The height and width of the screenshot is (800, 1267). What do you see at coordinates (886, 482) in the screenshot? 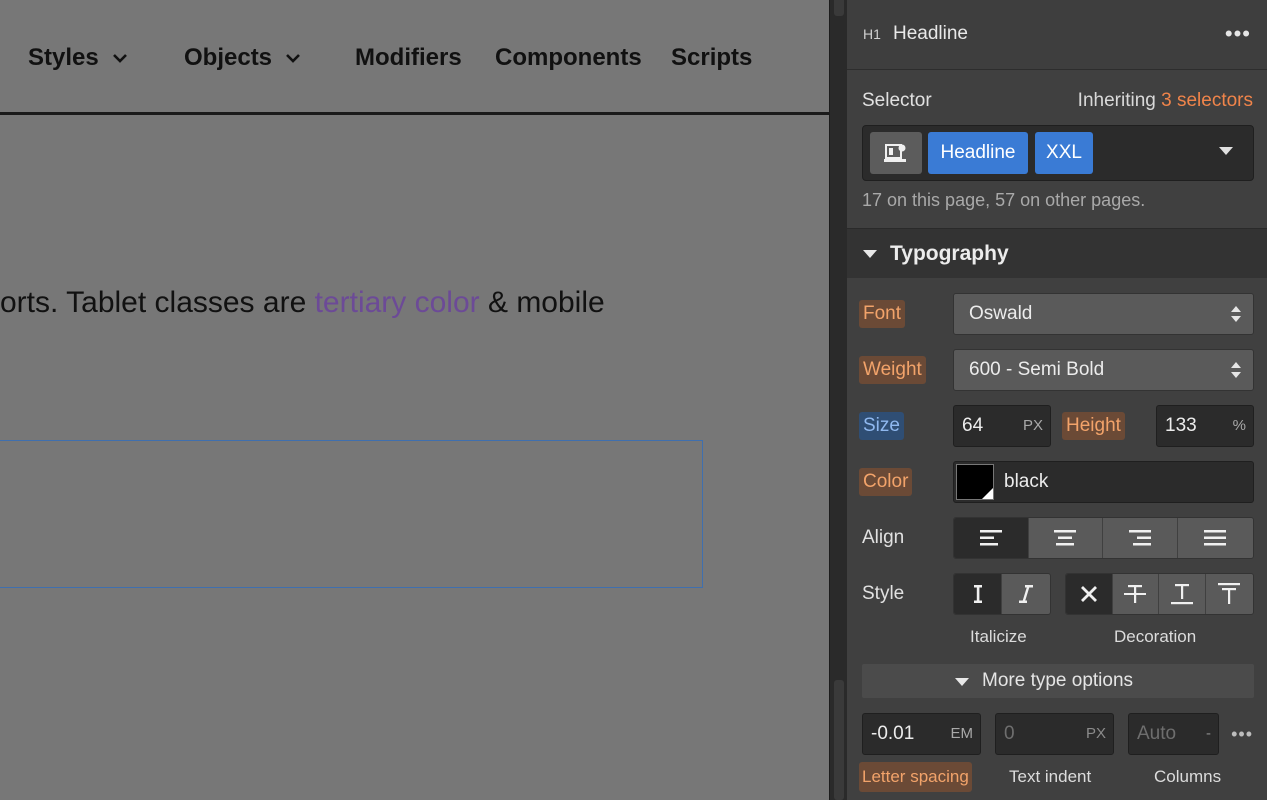
I see `color-label: Color` at bounding box center [886, 482].